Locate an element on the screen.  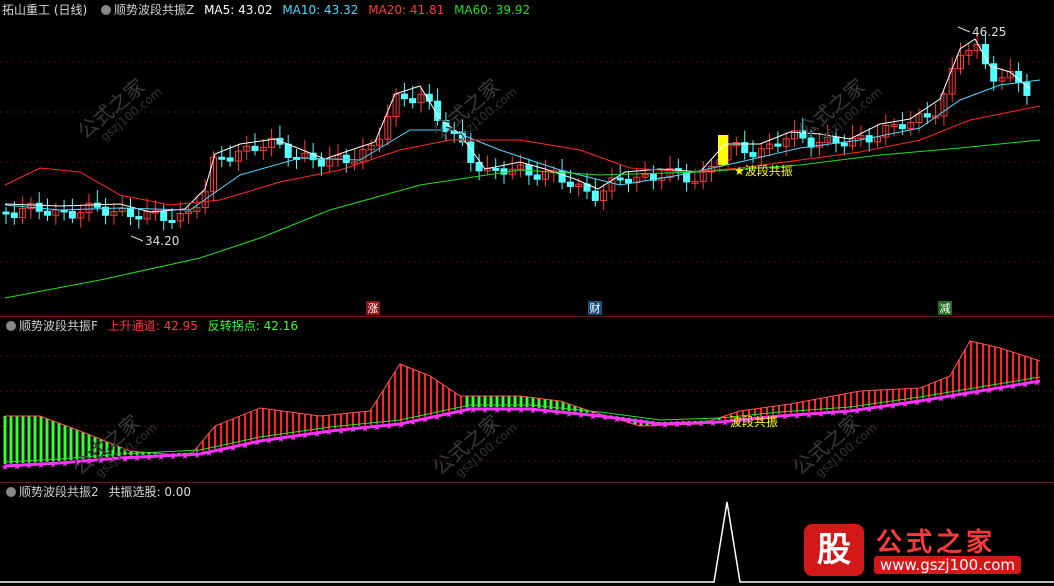
marker-label: 涨 is located at coordinates (373, 308).